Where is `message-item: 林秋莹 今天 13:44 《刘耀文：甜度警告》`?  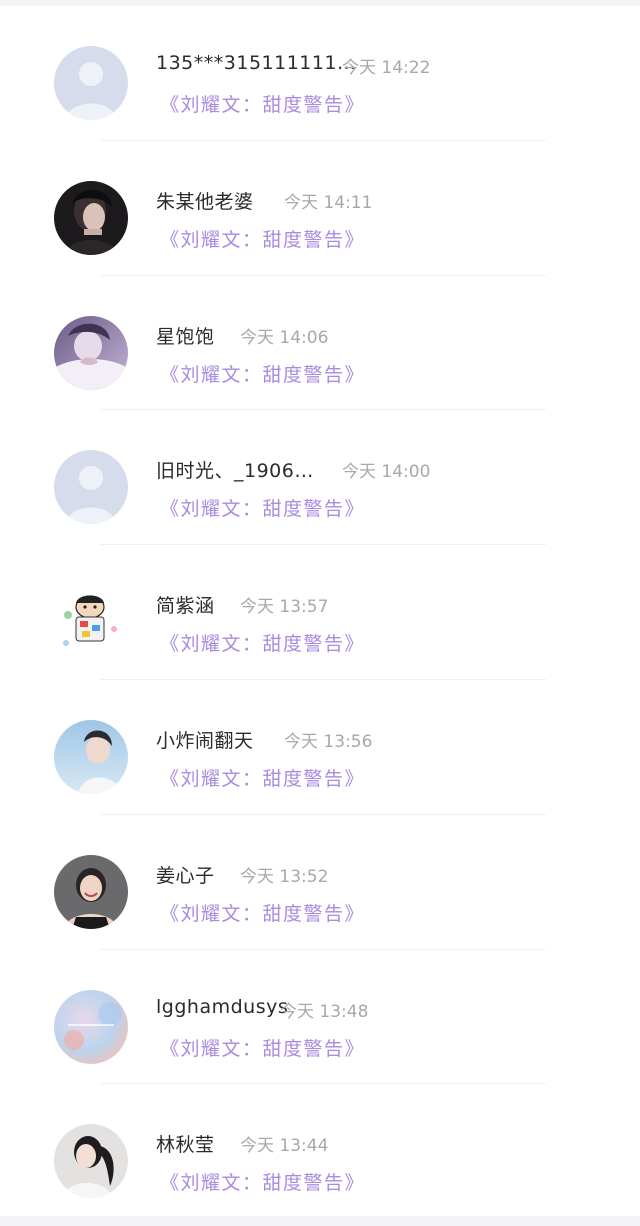
message-item: 林秋莹 今天 13:44 《刘耀文：甜度警告》 is located at coordinates (320, 1151).